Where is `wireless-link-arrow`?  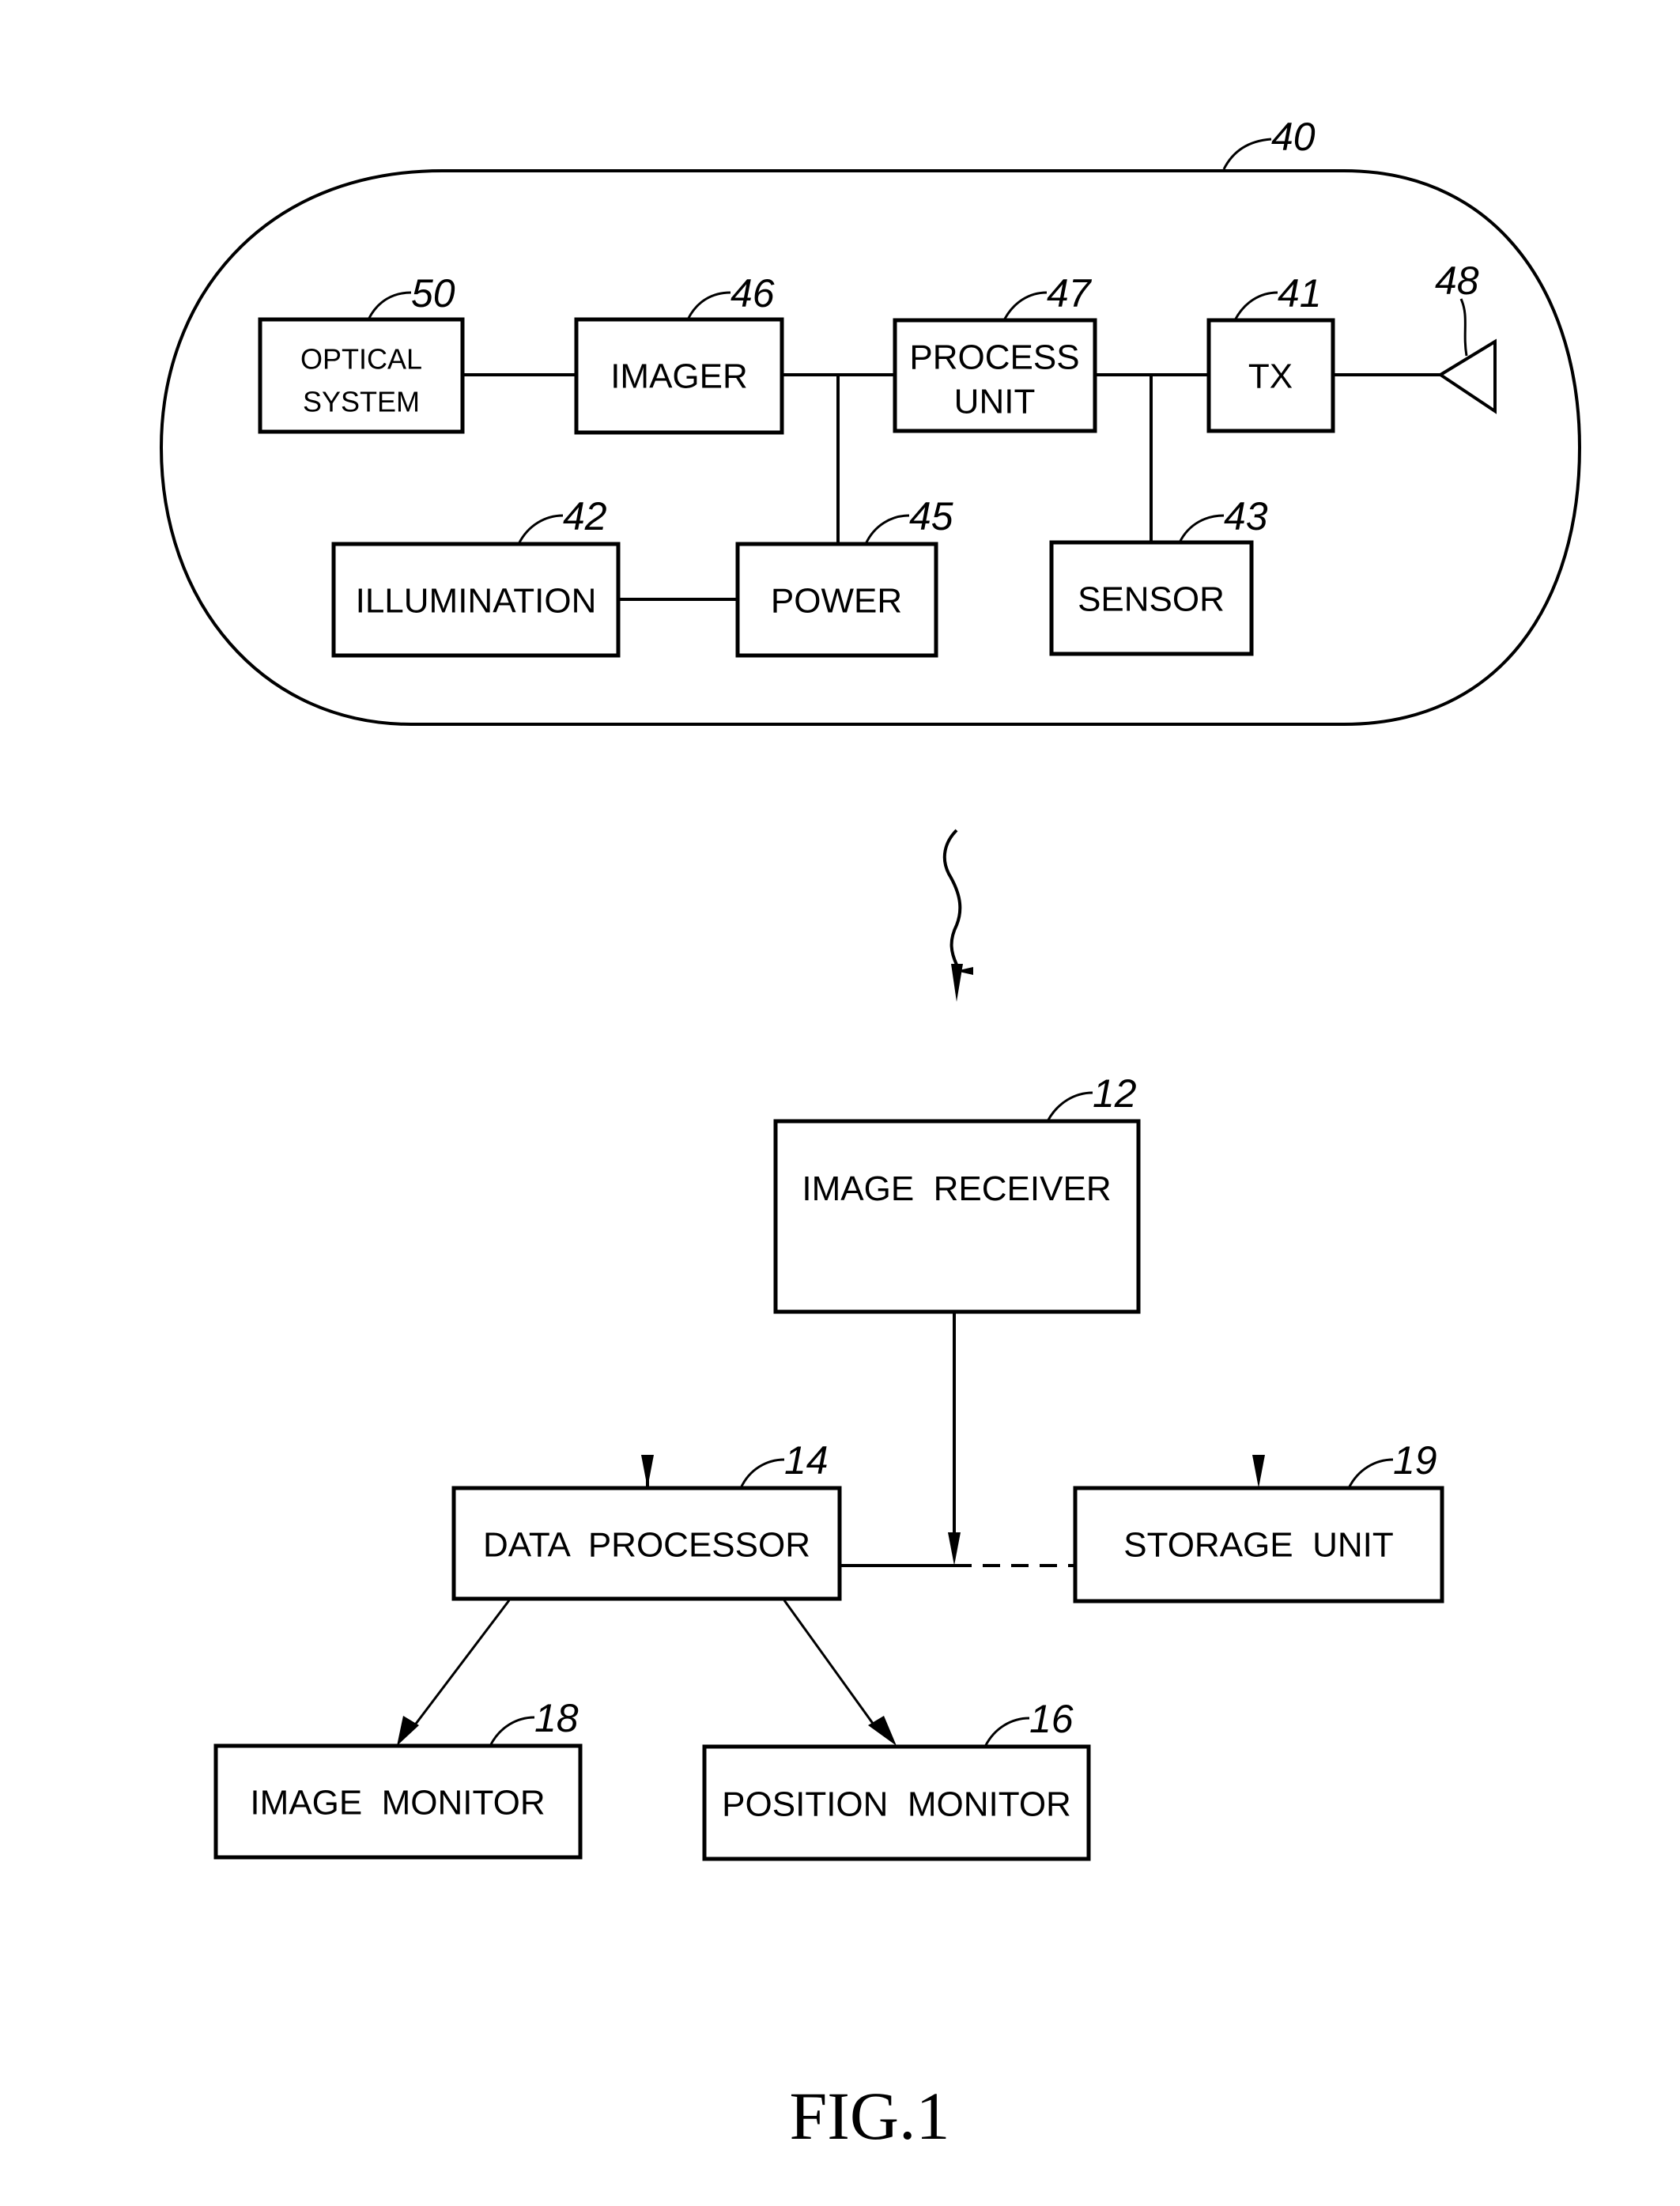 wireless-link-arrow is located at coordinates (957, 902).